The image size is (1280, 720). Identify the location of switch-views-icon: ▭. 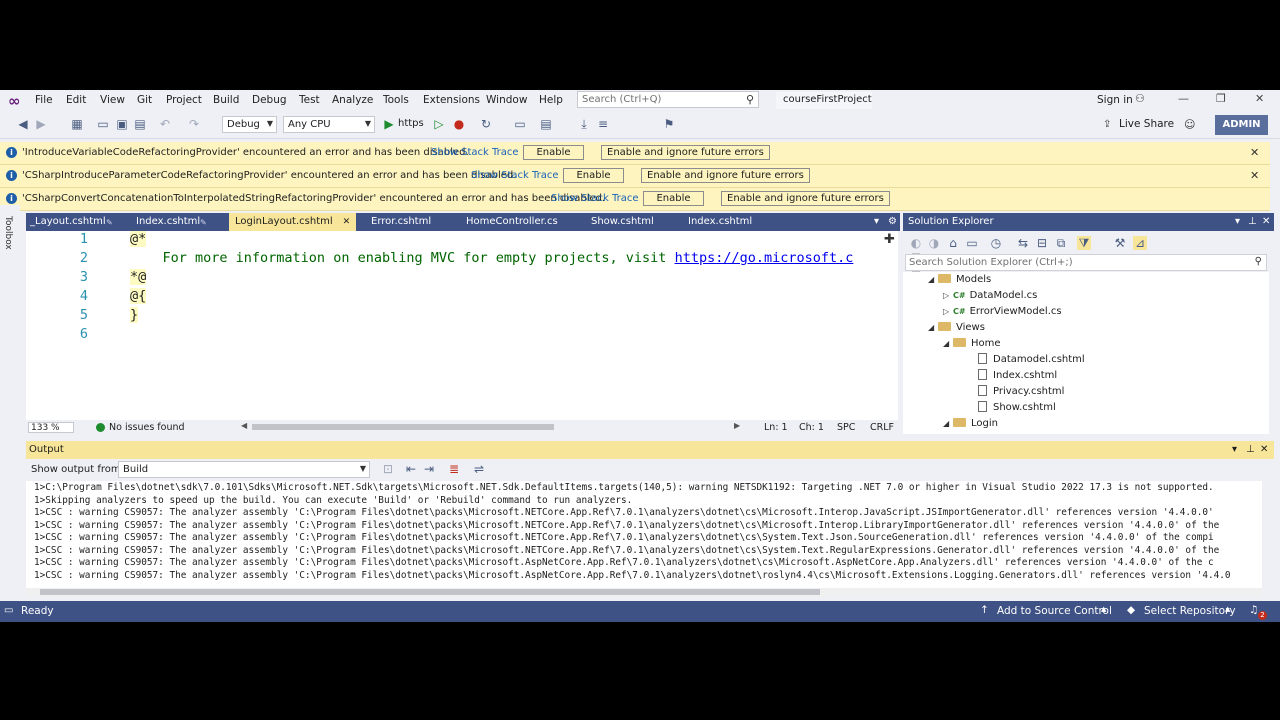
(972, 243).